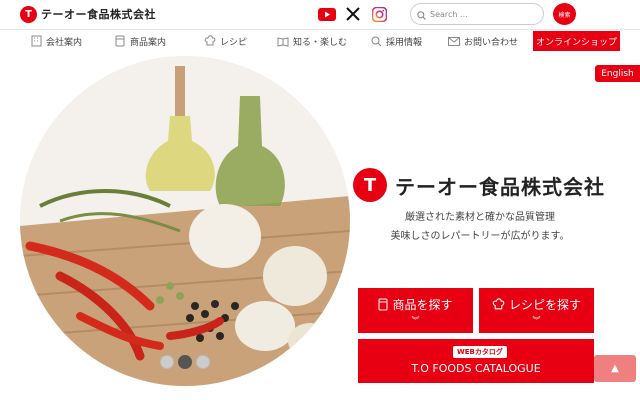 The height and width of the screenshot is (400, 640). Describe the element at coordinates (64, 42) in the screenshot. I see `nav-label: 会社案内` at that location.